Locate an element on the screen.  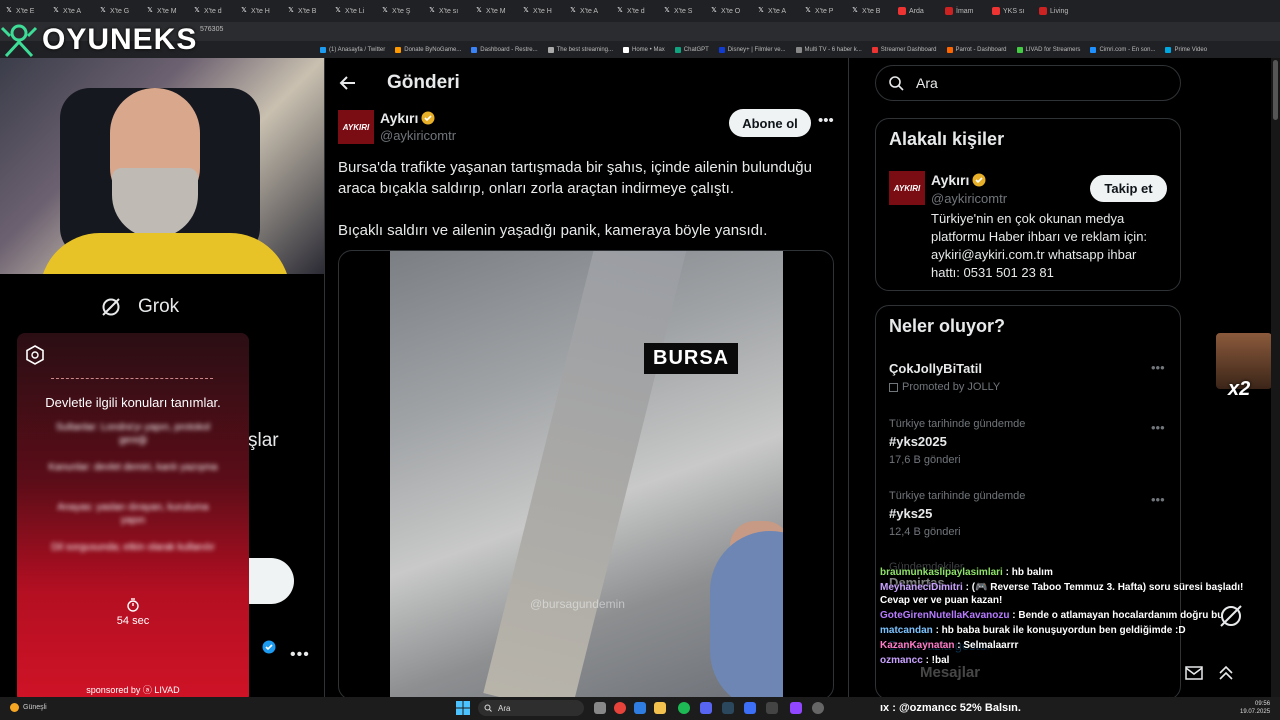
related-people-title: Alakalı kişiler is located at coordinates (947, 139).